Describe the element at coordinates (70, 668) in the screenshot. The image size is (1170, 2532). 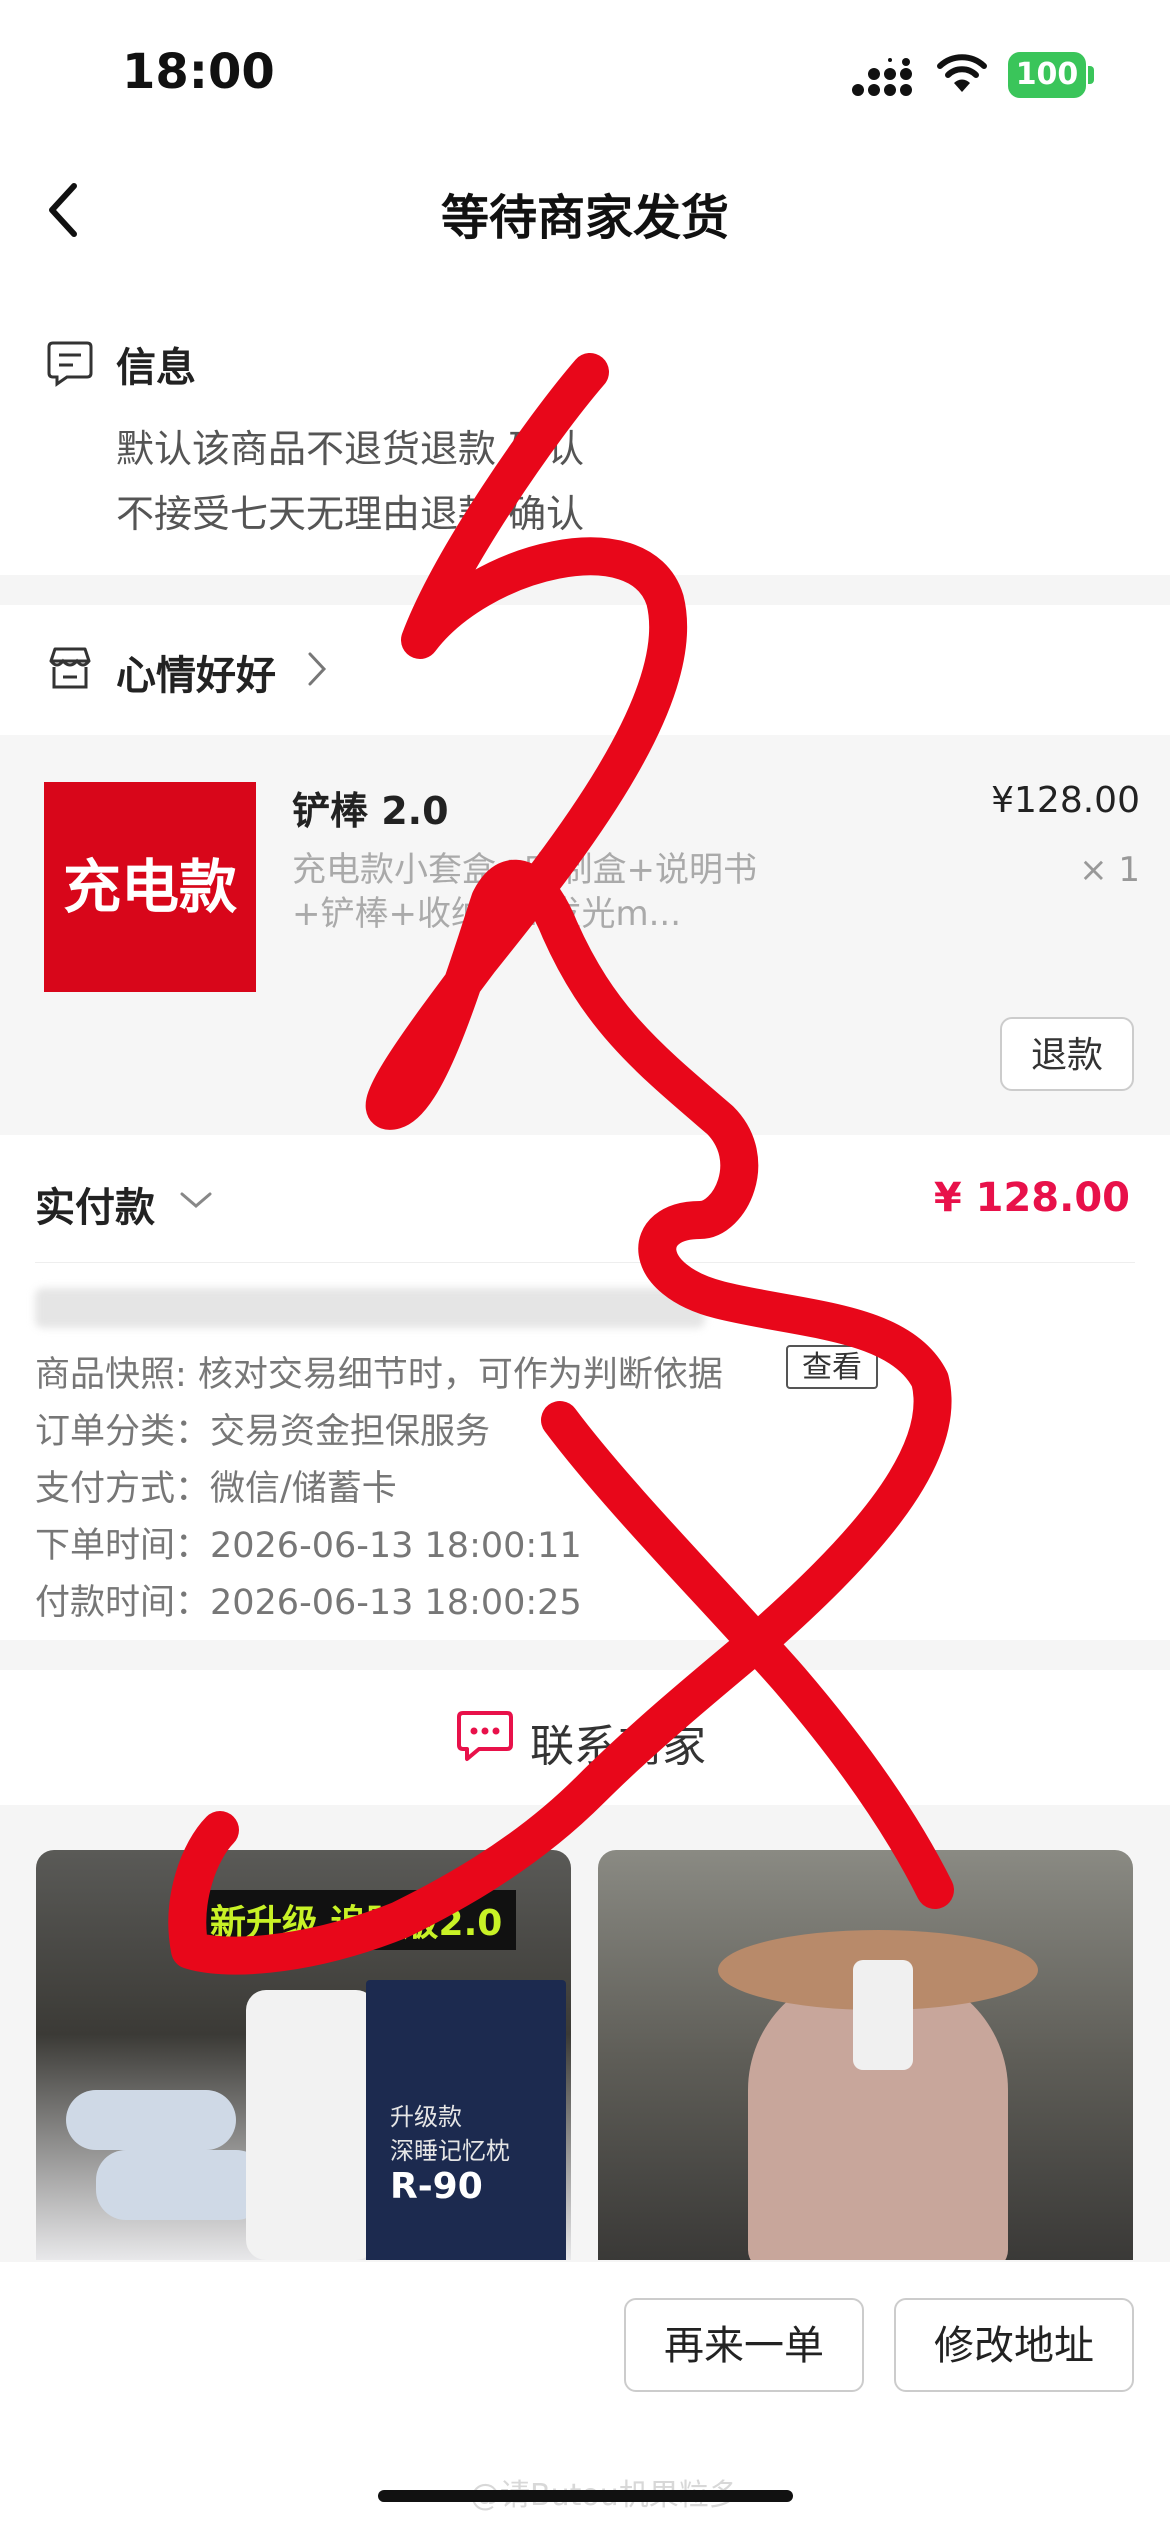
I see `shop-icon` at that location.